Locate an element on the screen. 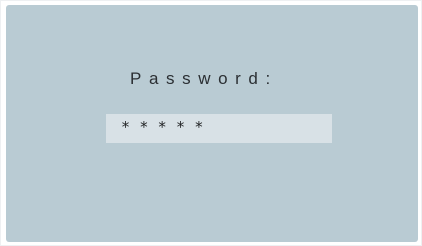 This screenshot has height=246, width=422. password-field: ***** is located at coordinates (219, 128).